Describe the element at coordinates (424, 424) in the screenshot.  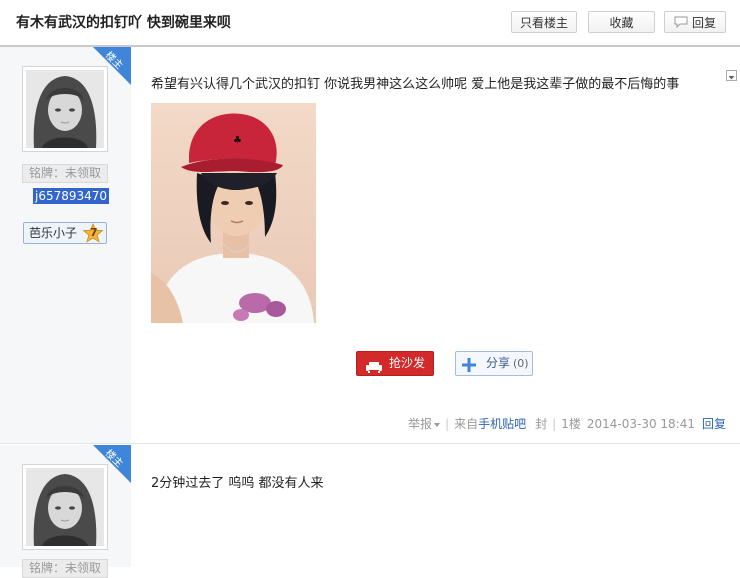
I see `report-link: 举报` at that location.